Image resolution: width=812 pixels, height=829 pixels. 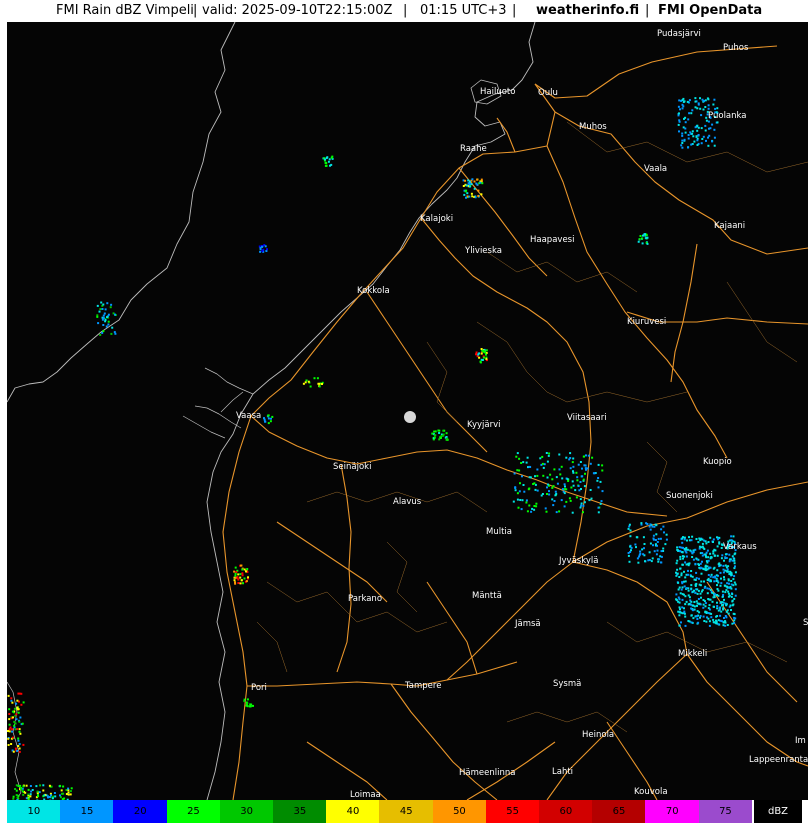 What do you see at coordinates (423, 686) in the screenshot?
I see `city-label: Tampere` at bounding box center [423, 686].